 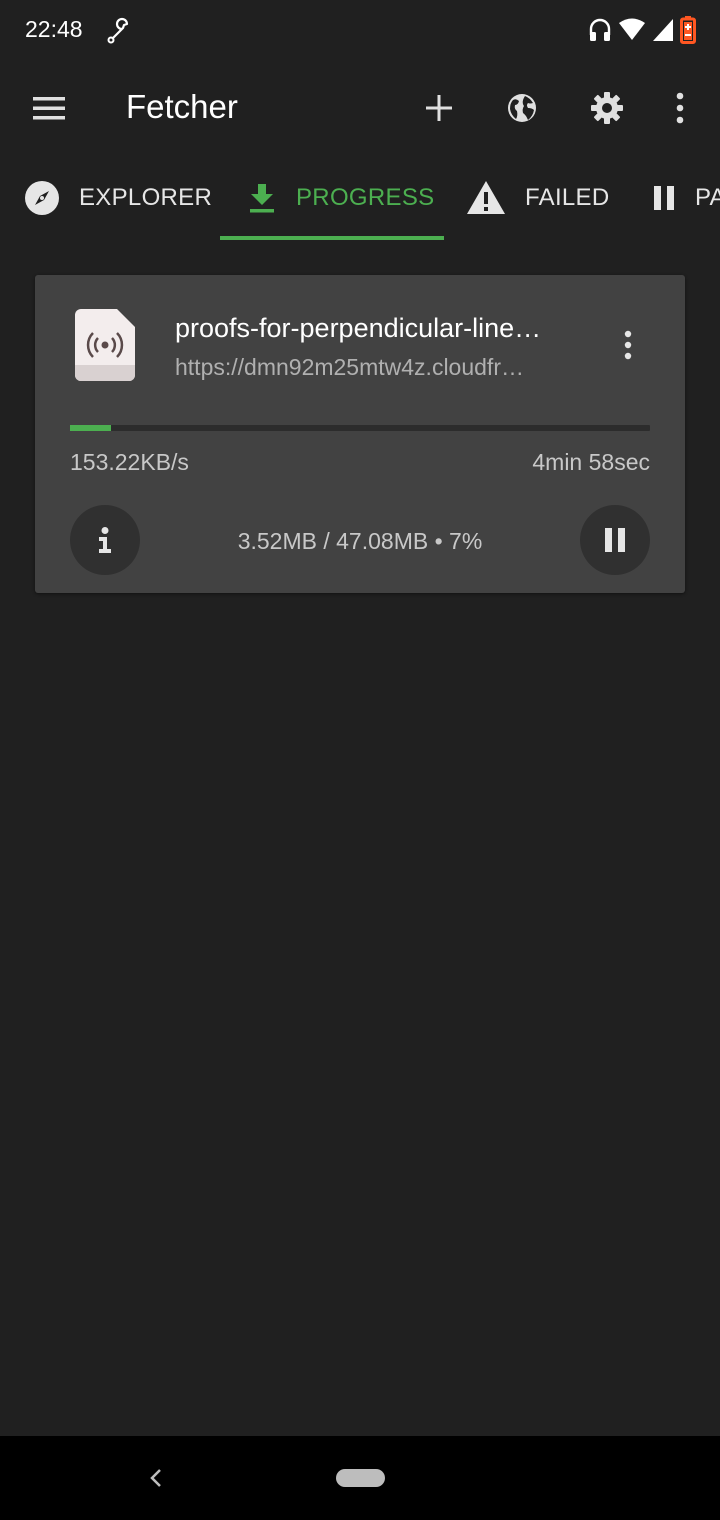 I want to click on tab-explorer: EXPLORER, so click(x=118, y=198).